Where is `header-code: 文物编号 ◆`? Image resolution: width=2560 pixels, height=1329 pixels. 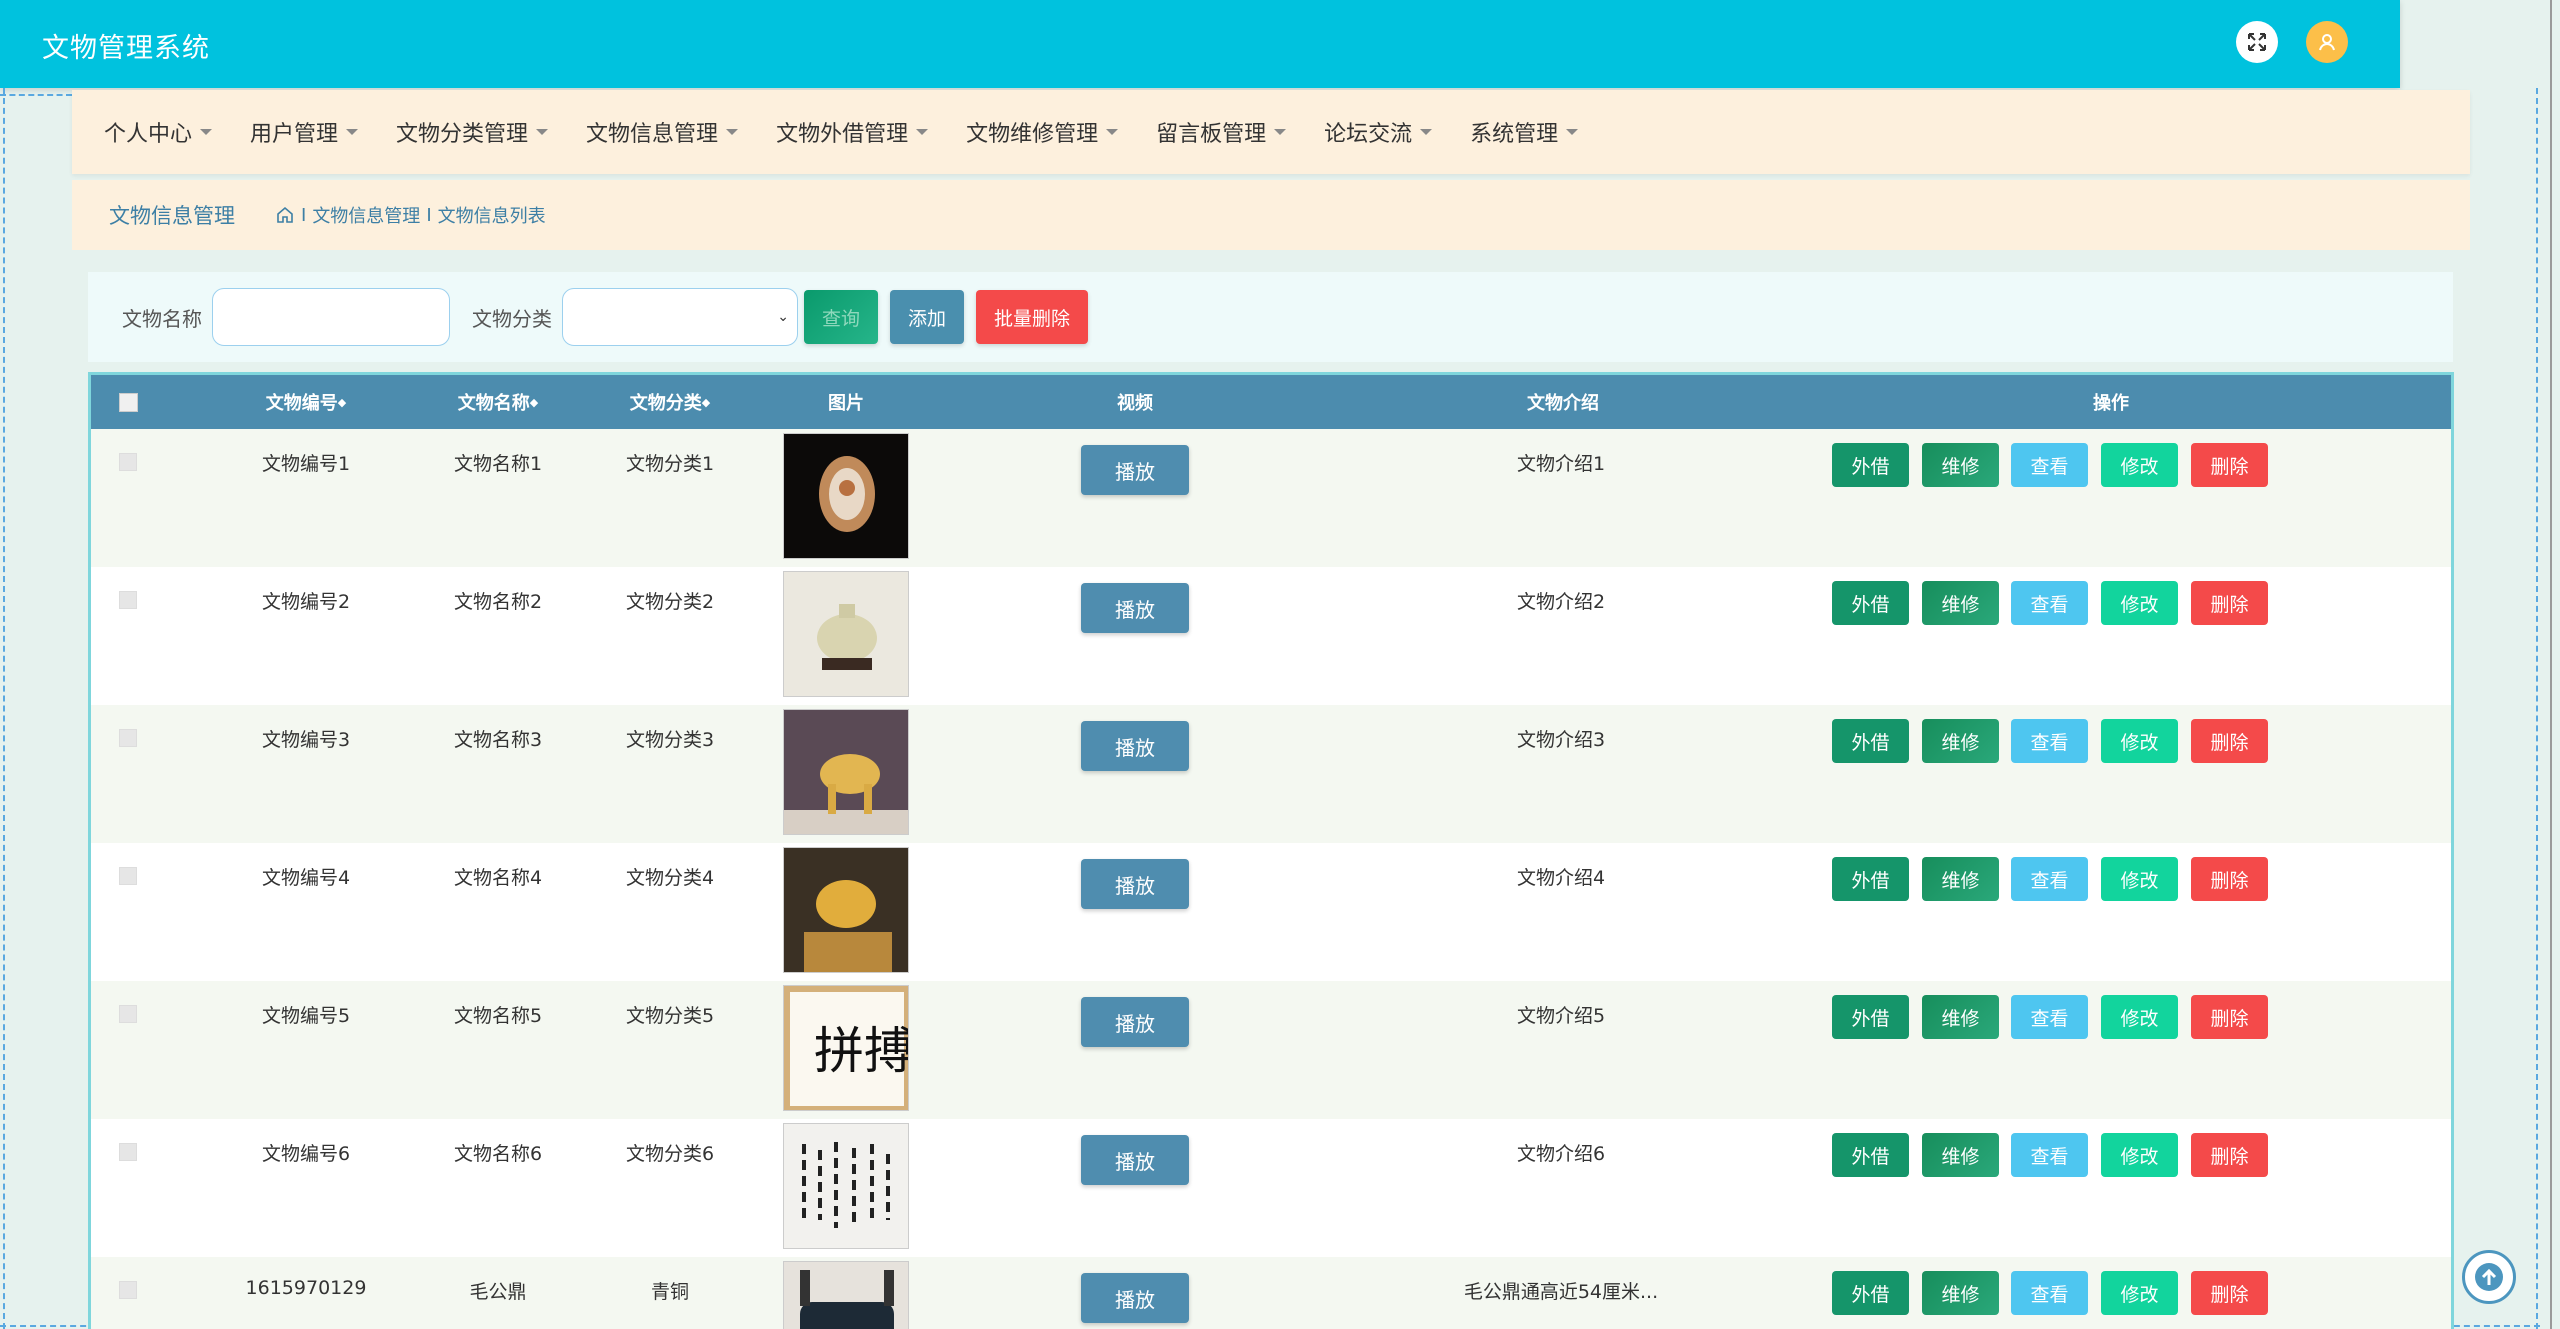 header-code: 文物编号 ◆ is located at coordinates (306, 402).